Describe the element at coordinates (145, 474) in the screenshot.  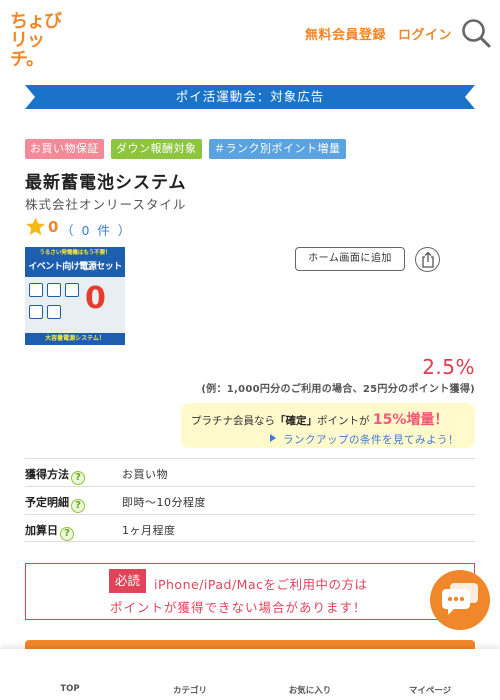
I see `info-value: お買い物` at that location.